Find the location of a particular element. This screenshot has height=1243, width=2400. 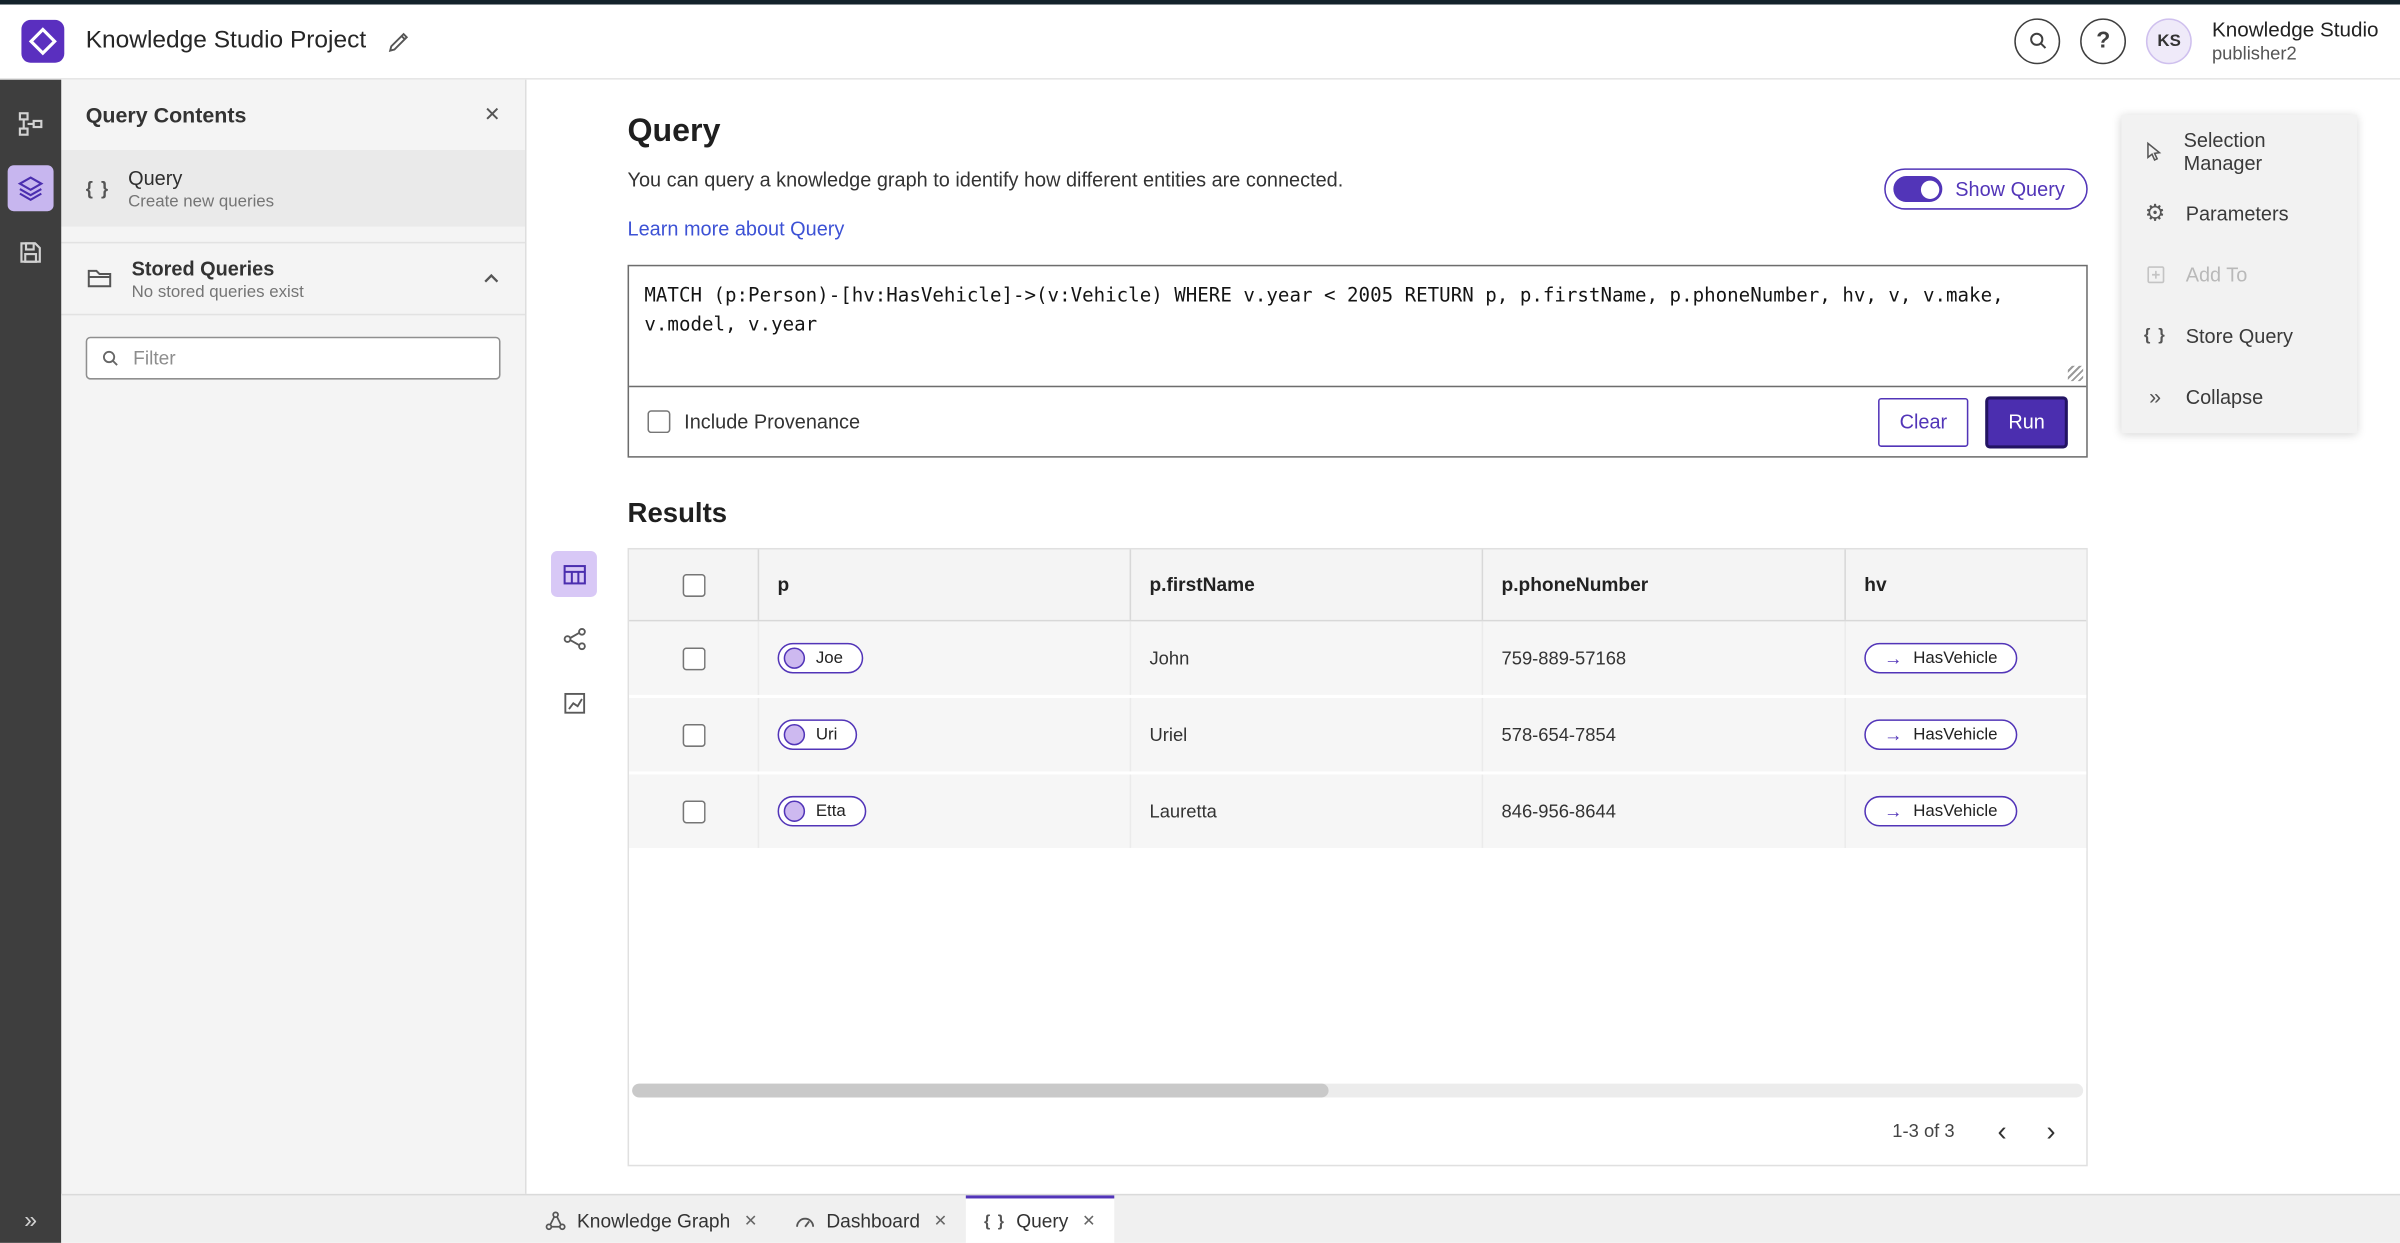

next-page-button: › is located at coordinates (2051, 1131).